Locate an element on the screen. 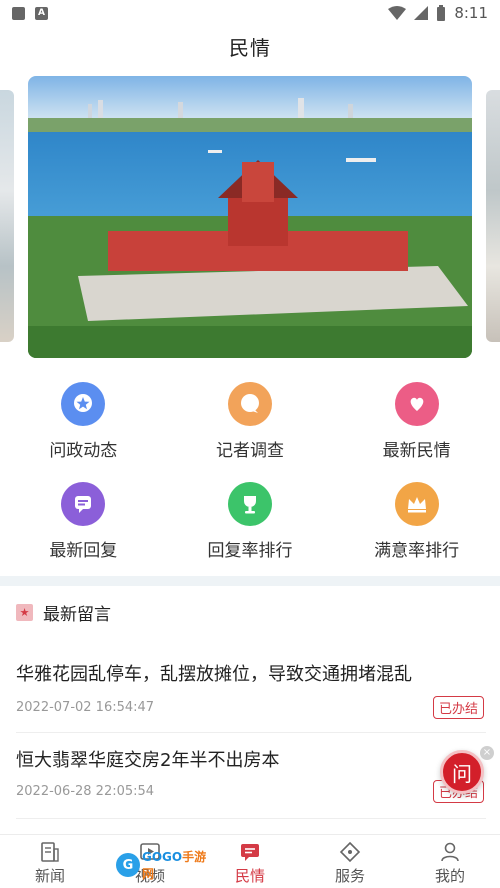  nav-item-service: 服务 is located at coordinates (350, 861).